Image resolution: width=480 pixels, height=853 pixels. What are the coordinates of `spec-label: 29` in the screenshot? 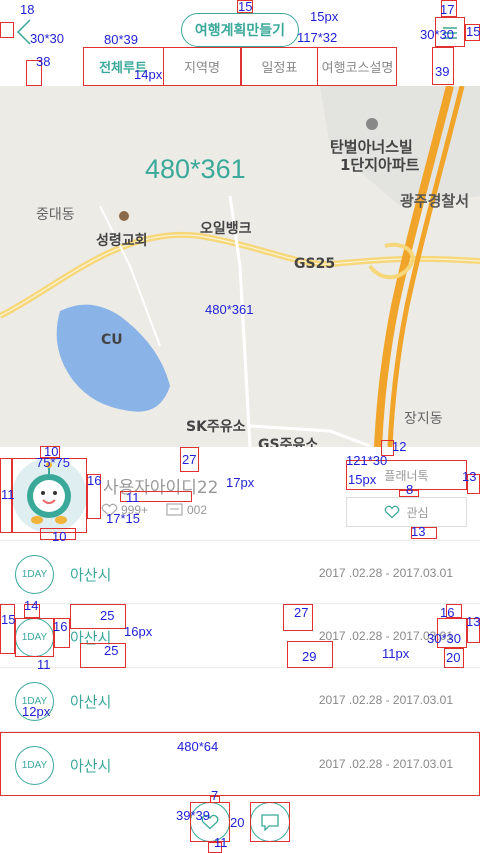 It's located at (309, 656).